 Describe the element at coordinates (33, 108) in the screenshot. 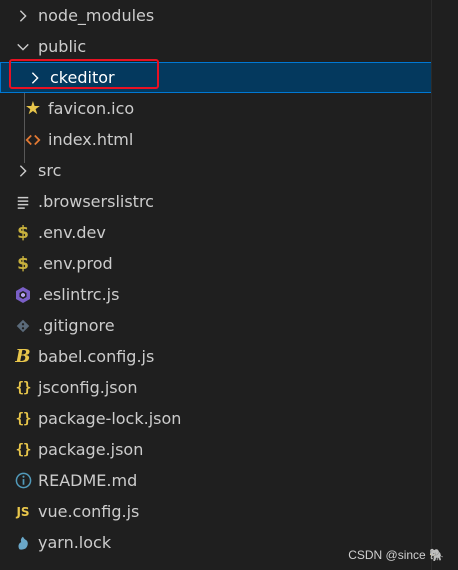

I see `star-icon: ★` at that location.